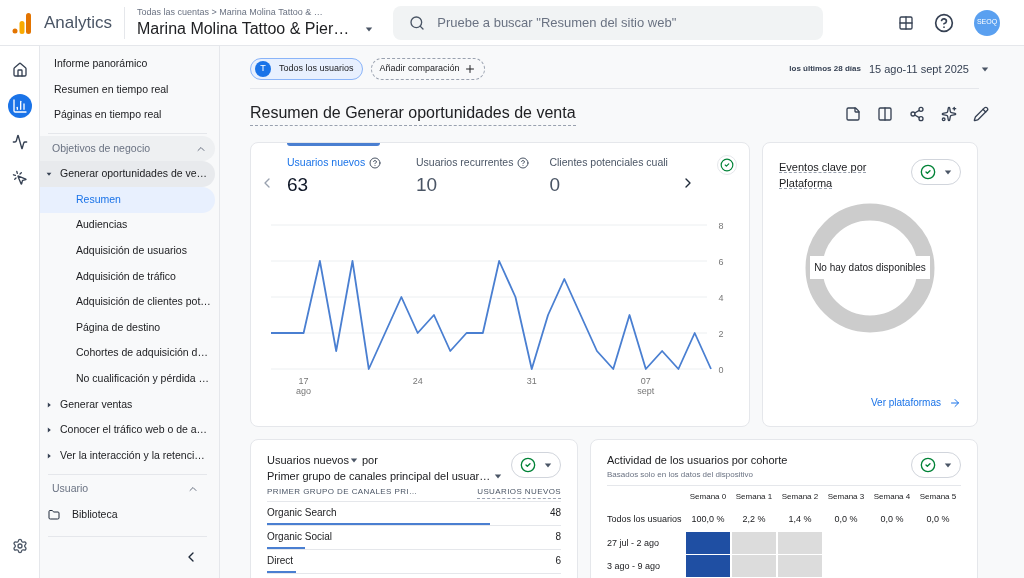 This screenshot has height=578, width=1024. I want to click on column-header: Semana 4, so click(892, 497).